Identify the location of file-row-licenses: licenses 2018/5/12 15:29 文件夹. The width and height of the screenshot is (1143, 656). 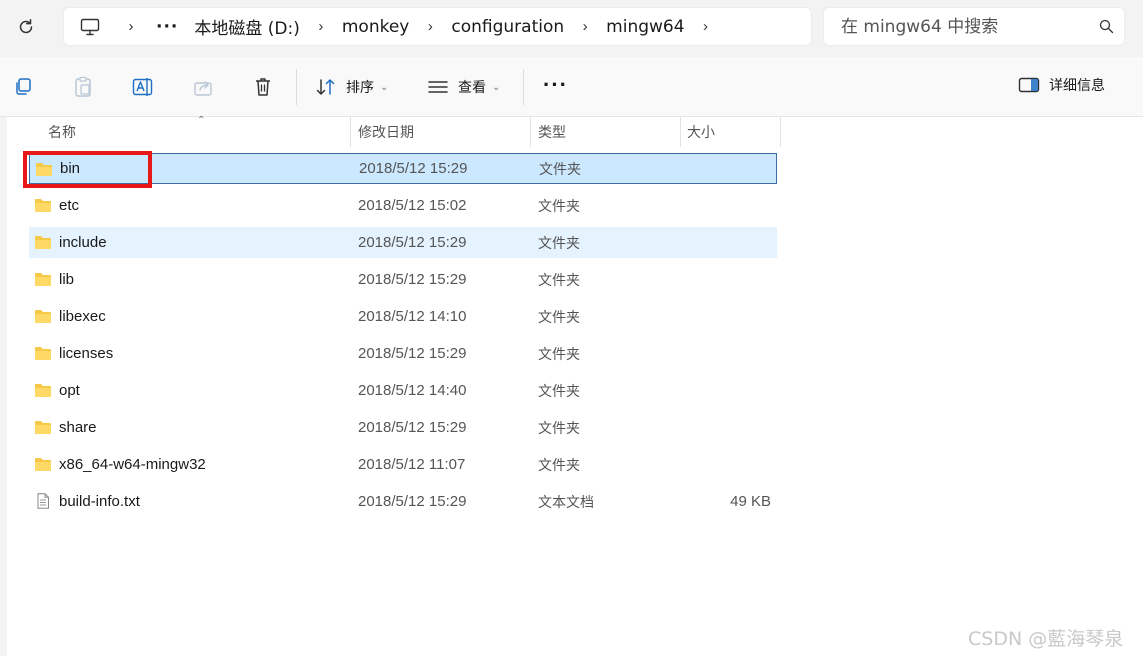
(403, 353).